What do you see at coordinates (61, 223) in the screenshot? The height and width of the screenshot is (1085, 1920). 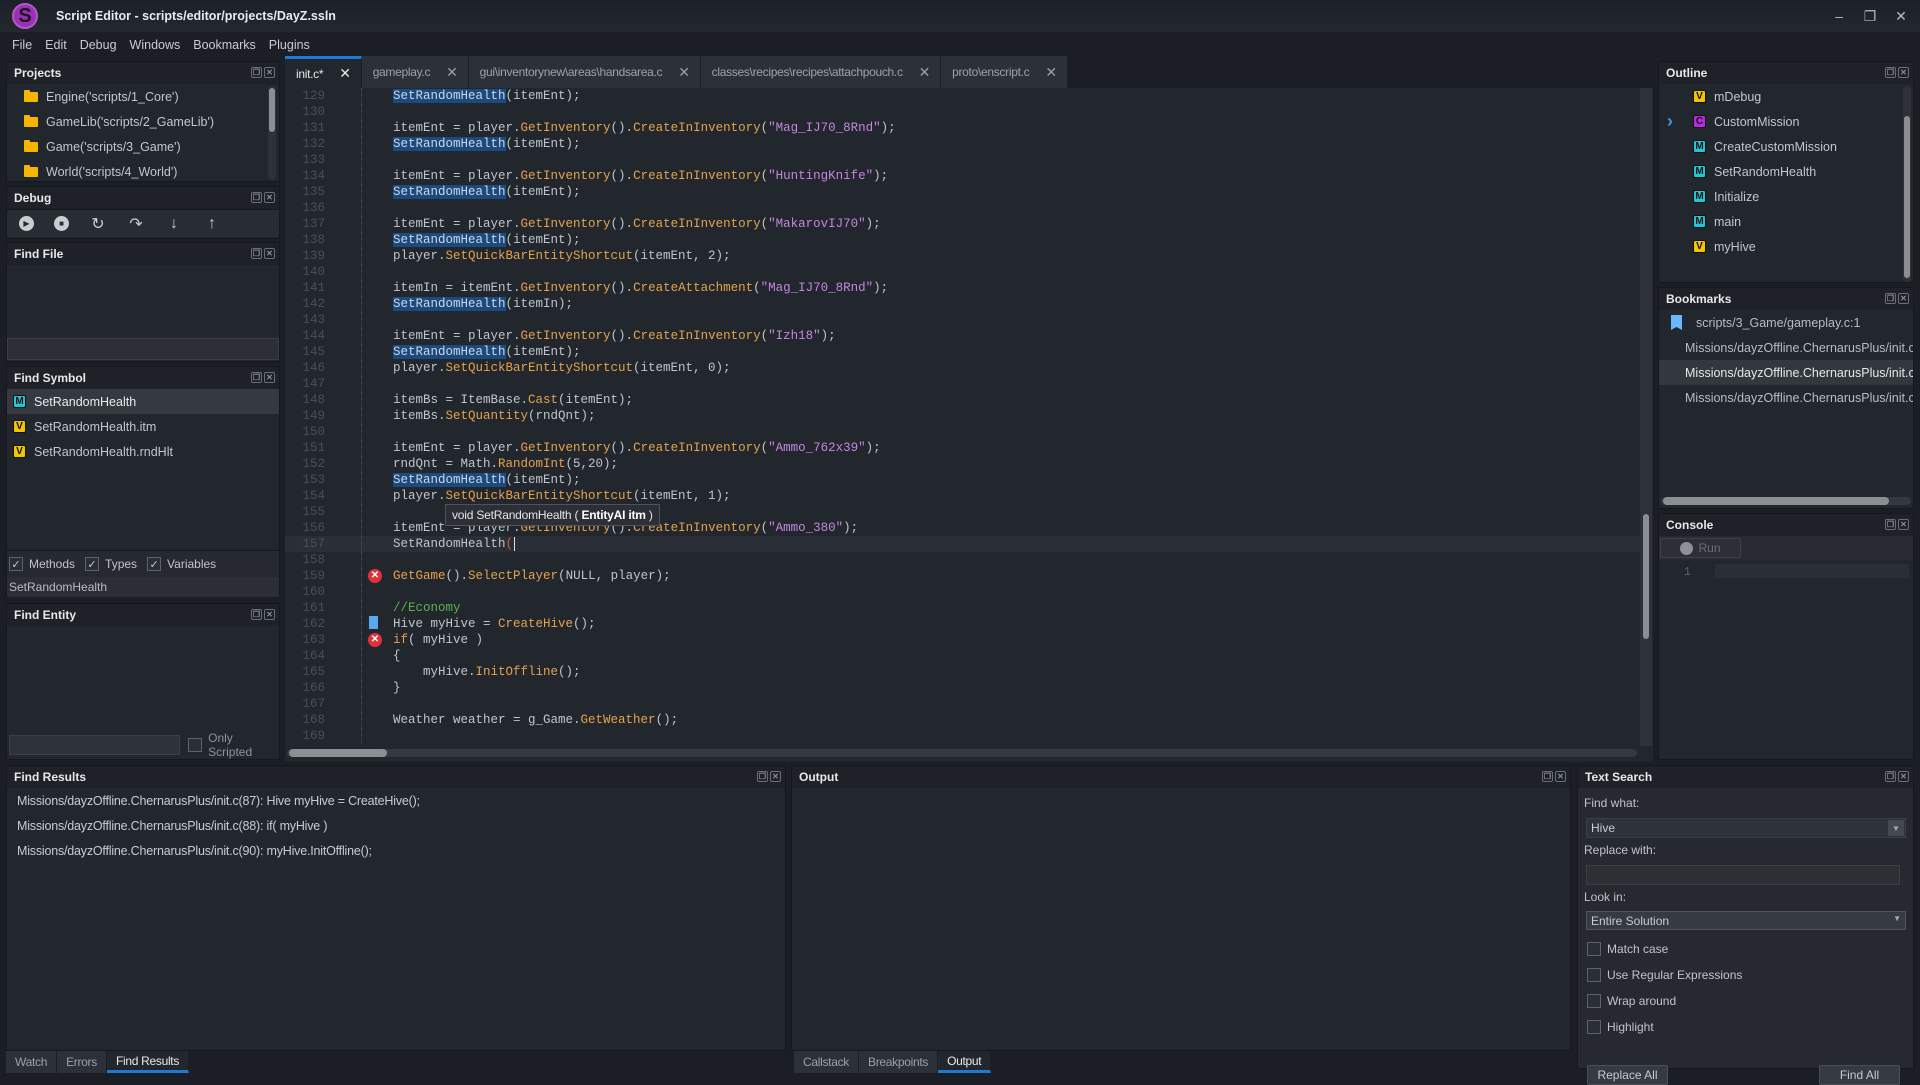 I see `stop-icon: ■` at bounding box center [61, 223].